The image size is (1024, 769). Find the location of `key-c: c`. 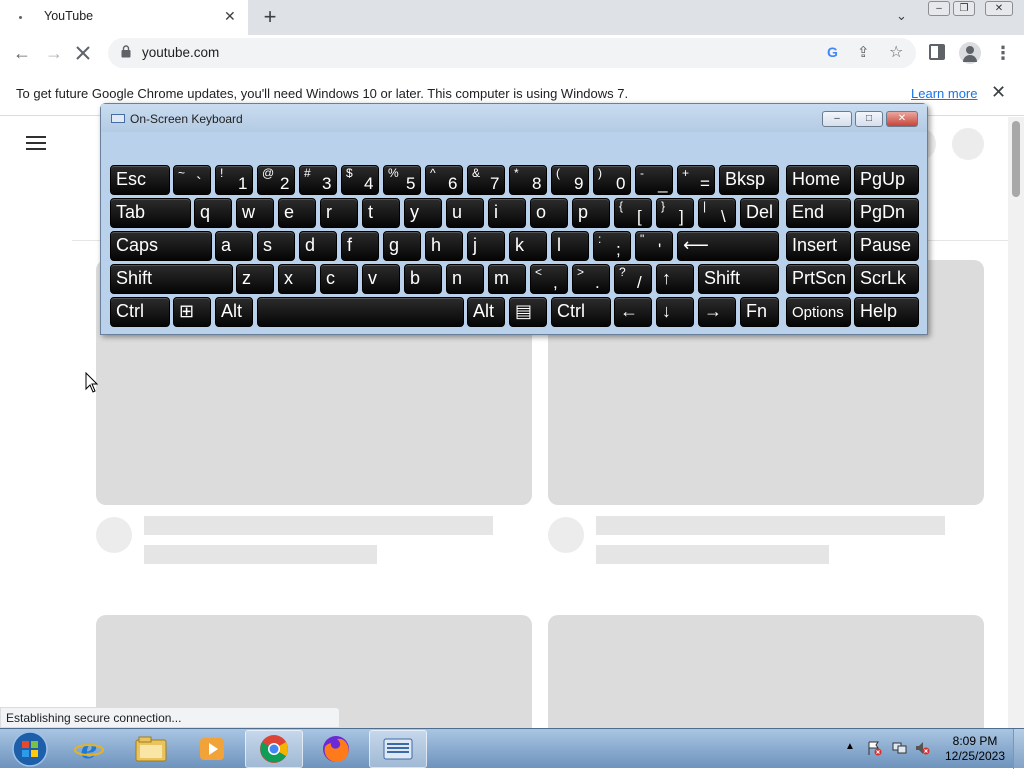

key-c: c is located at coordinates (339, 279).